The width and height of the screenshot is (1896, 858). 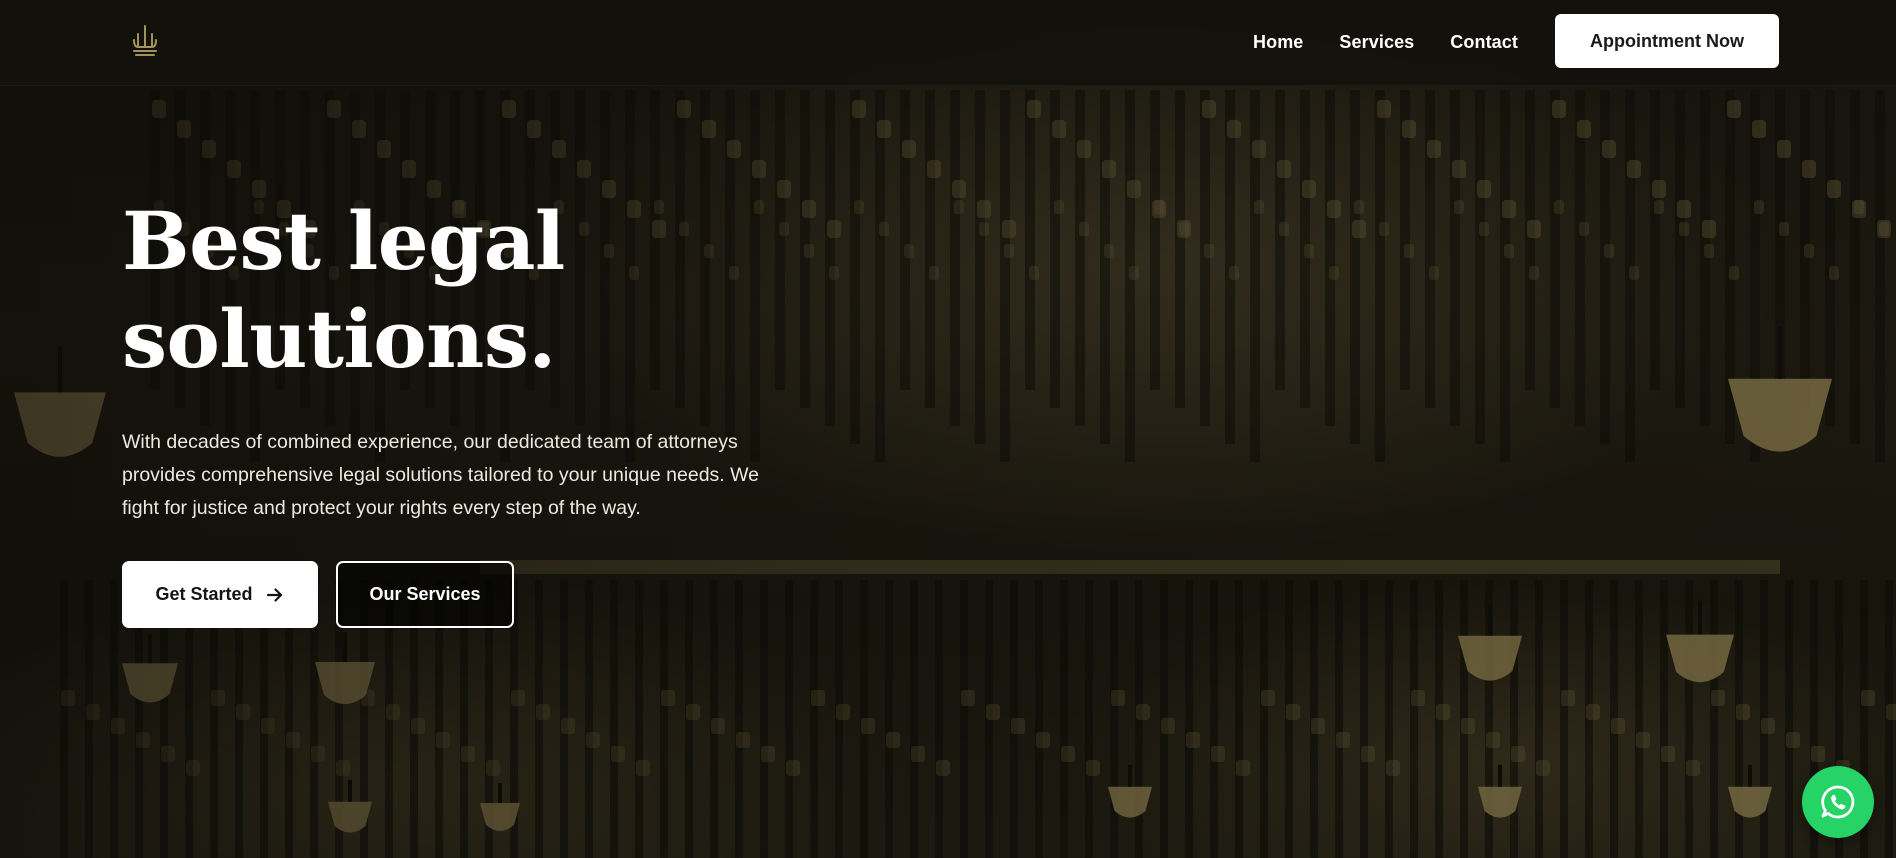 I want to click on our-services-button: Our Services, so click(x=425, y=594).